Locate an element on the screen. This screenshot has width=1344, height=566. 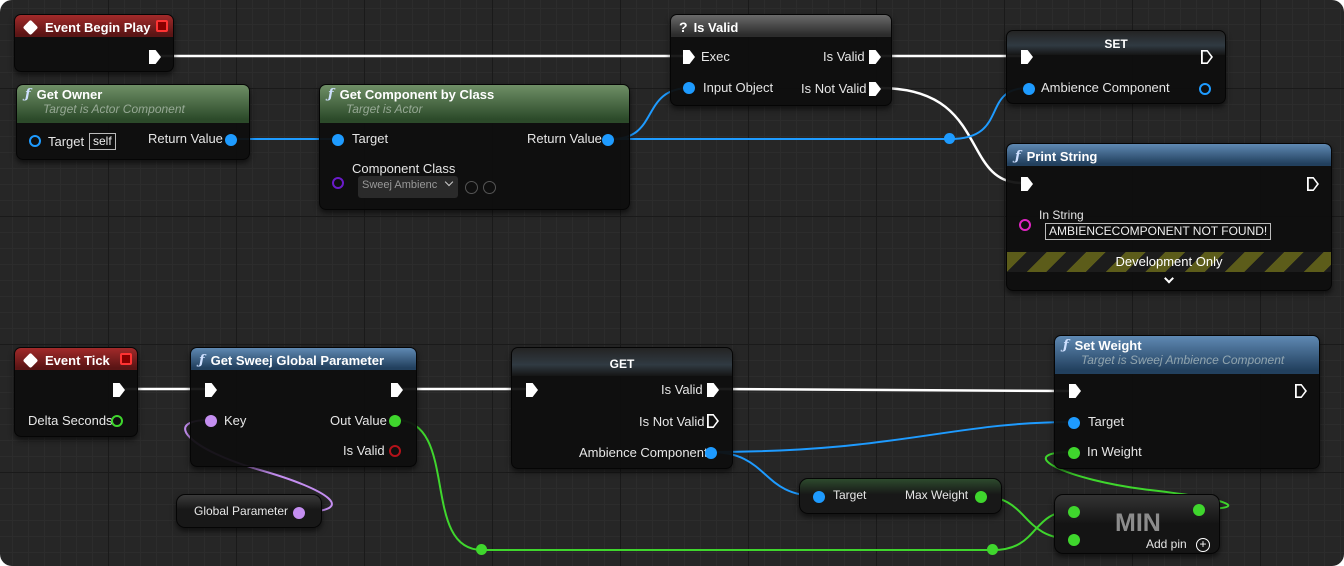
is-valid-input-label: Input Object is located at coordinates (738, 87).